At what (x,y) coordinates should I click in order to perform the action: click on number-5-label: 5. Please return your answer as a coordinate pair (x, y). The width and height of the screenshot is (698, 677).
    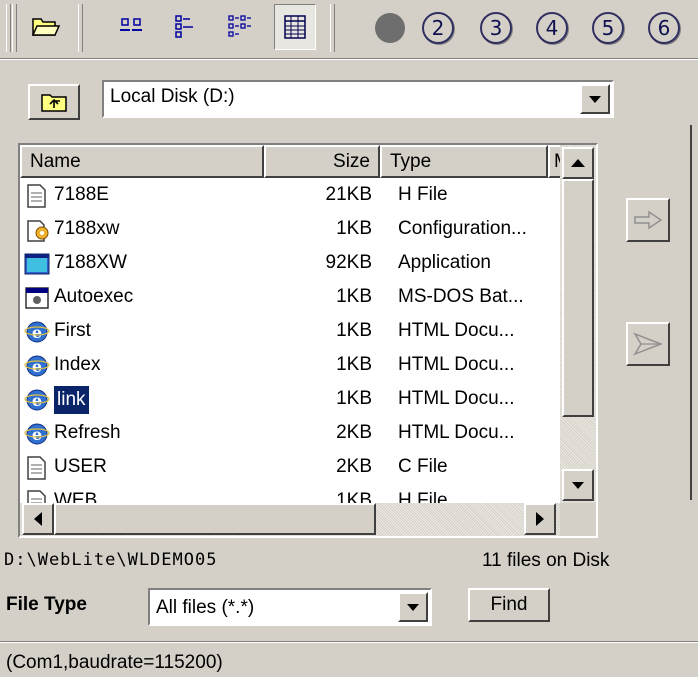
    Looking at the image, I should click on (608, 28).